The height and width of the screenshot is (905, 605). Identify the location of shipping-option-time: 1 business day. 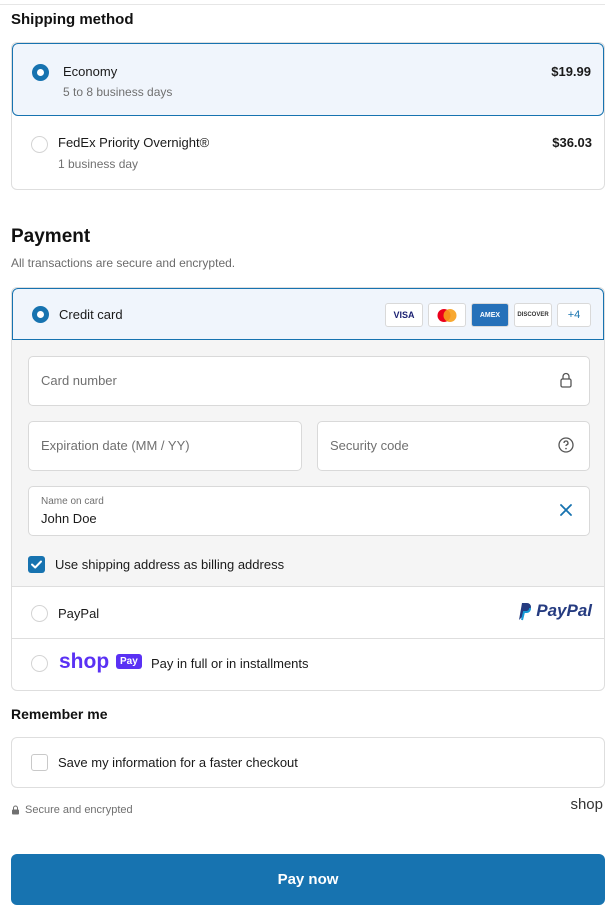
(98, 164).